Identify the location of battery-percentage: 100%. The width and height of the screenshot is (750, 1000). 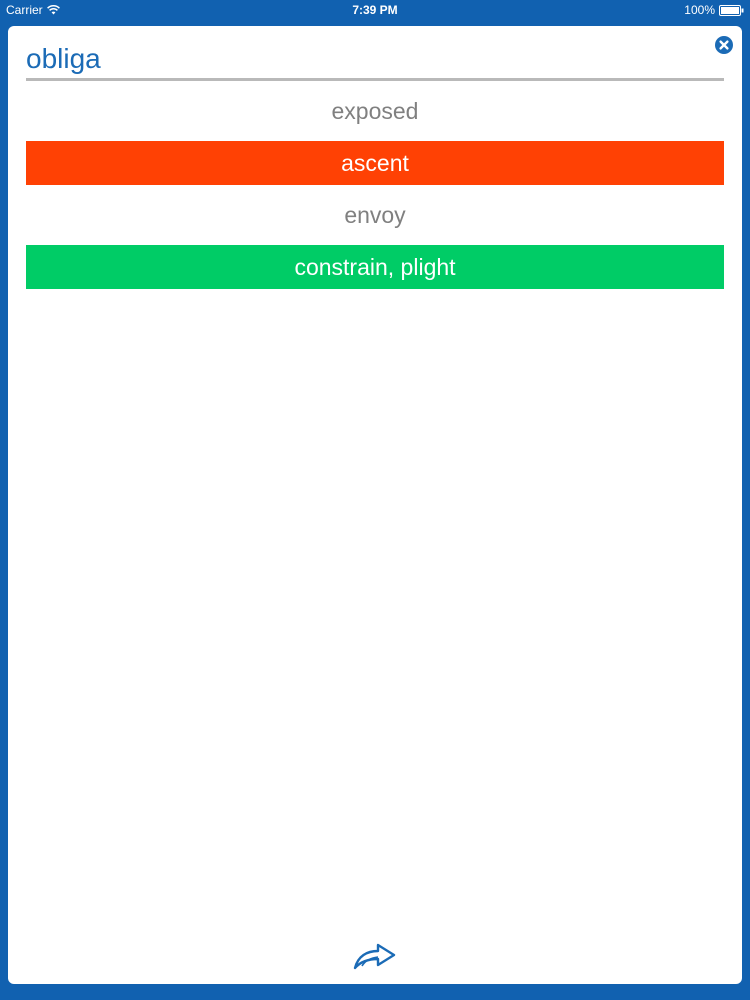
(699, 10).